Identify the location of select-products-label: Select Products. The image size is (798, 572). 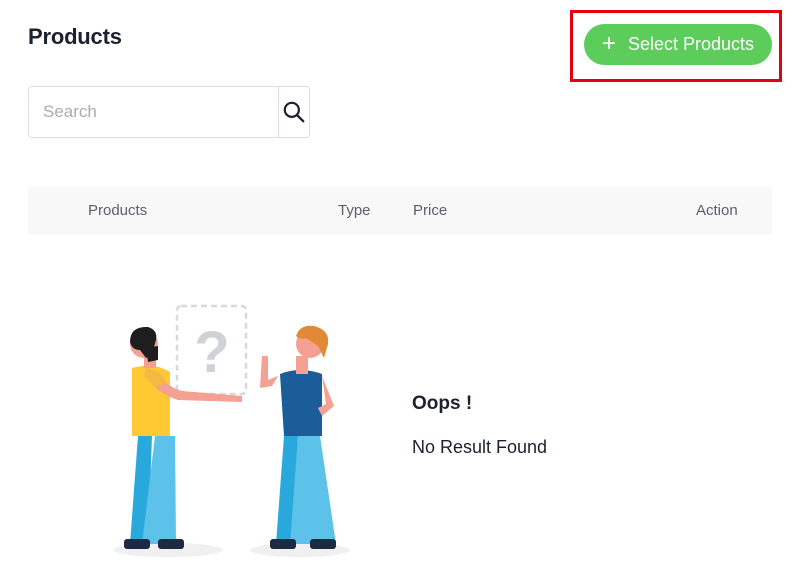
(691, 44).